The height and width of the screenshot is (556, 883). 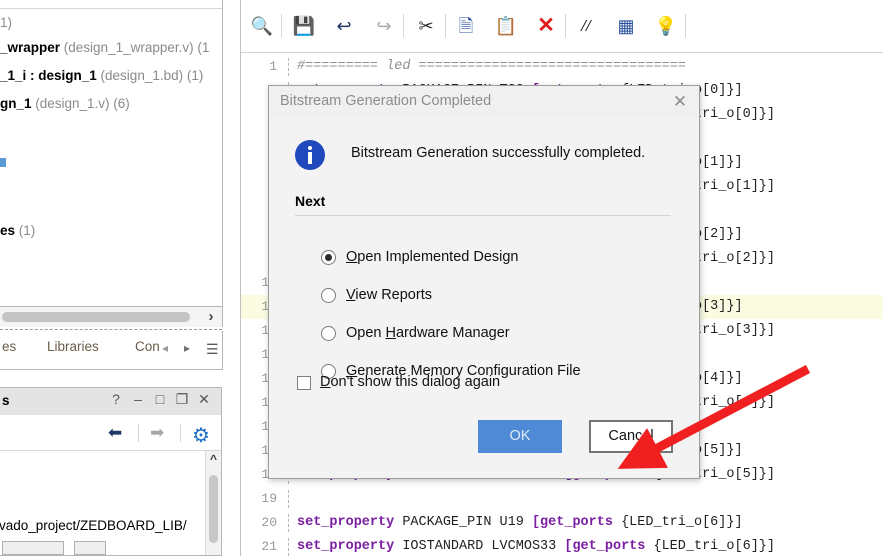 I want to click on tab-con: Con, so click(x=147, y=346).